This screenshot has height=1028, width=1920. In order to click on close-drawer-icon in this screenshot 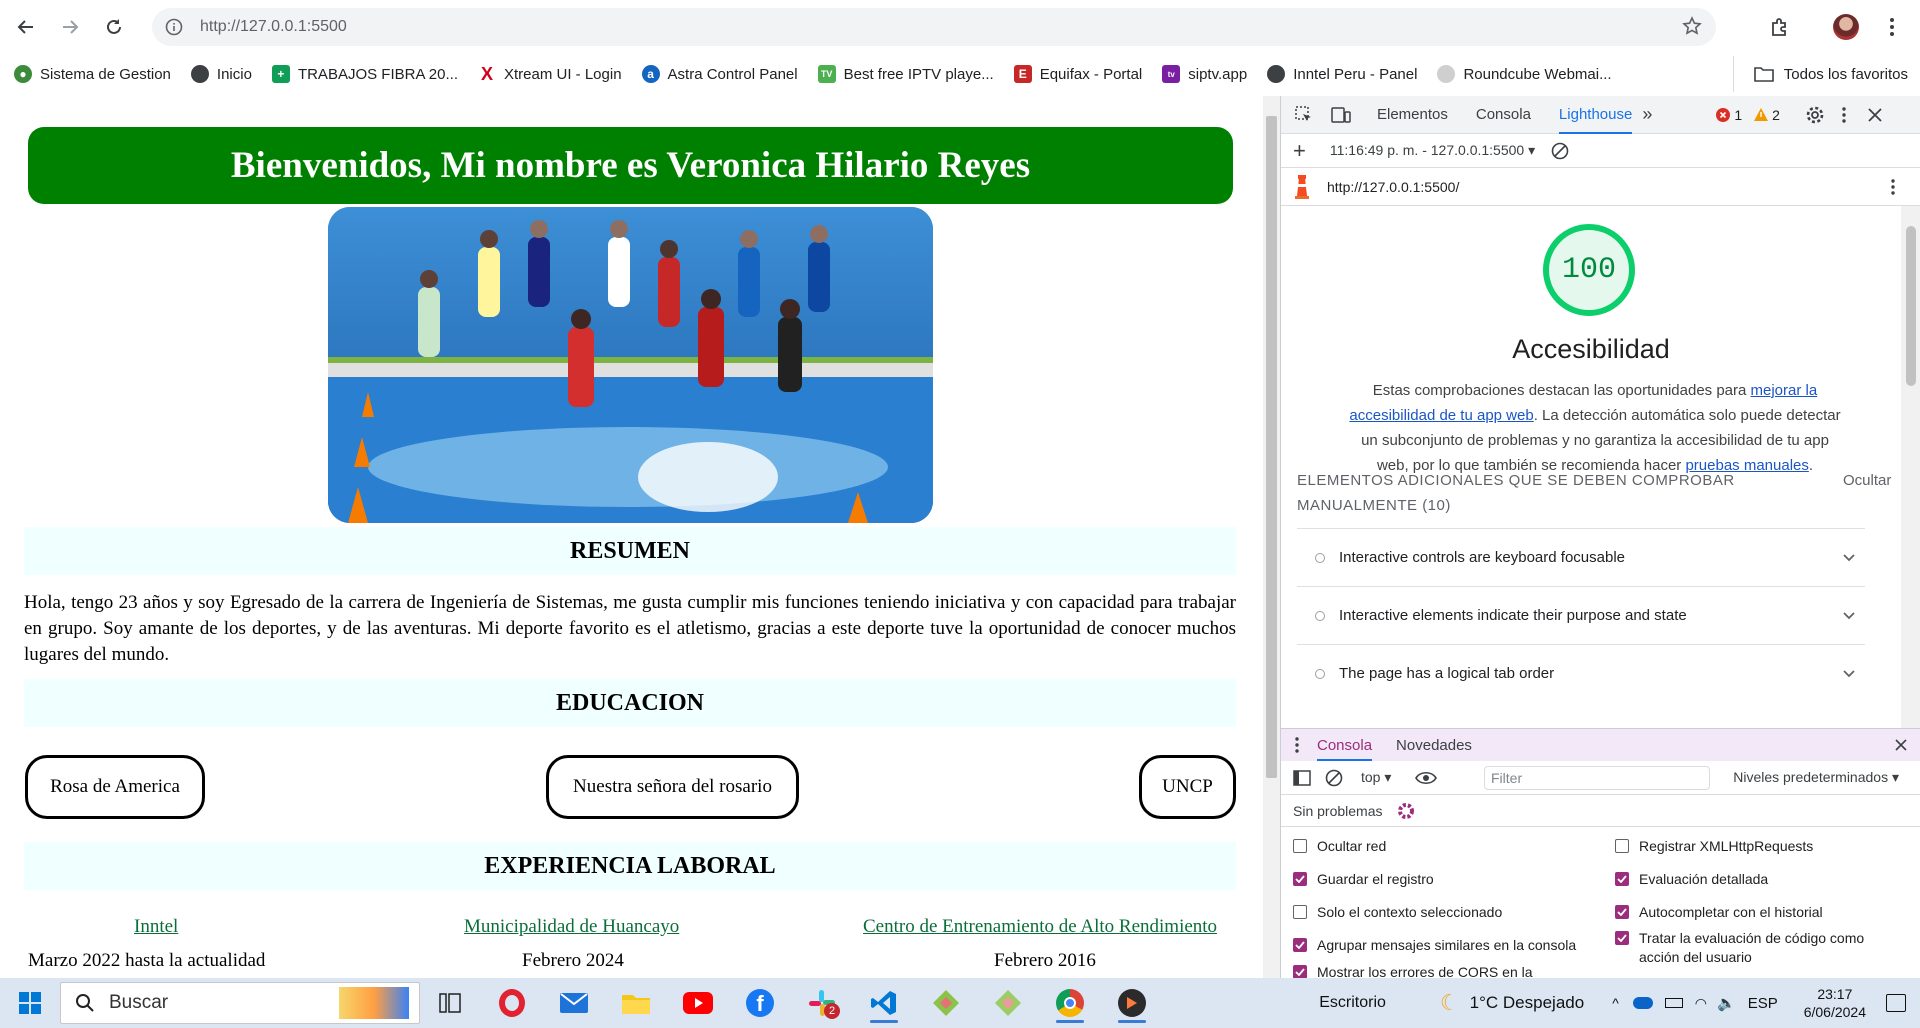, I will do `click(1901, 745)`.